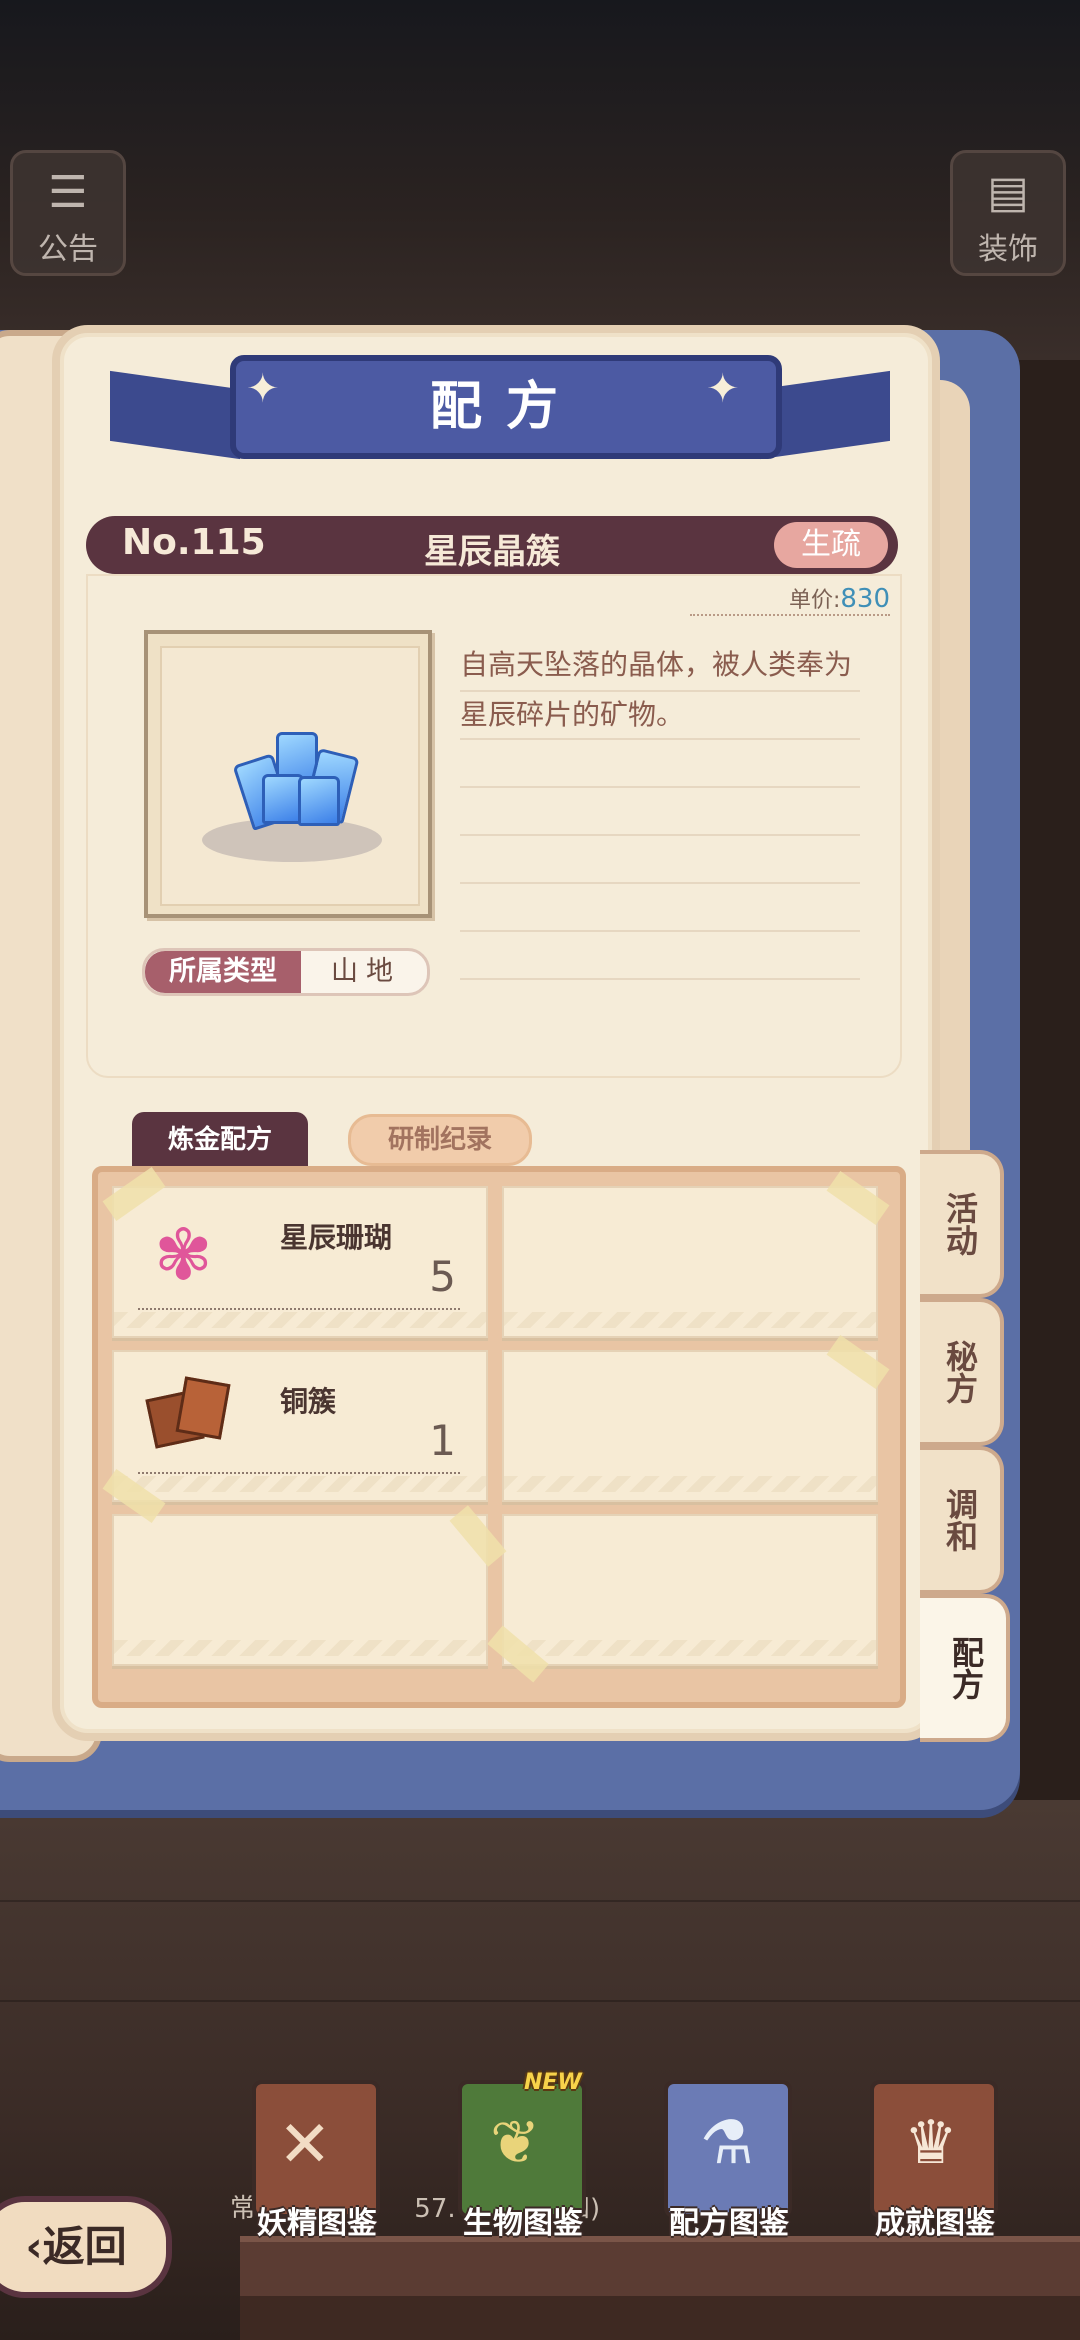  I want to click on price: 单价:830, so click(790, 599).